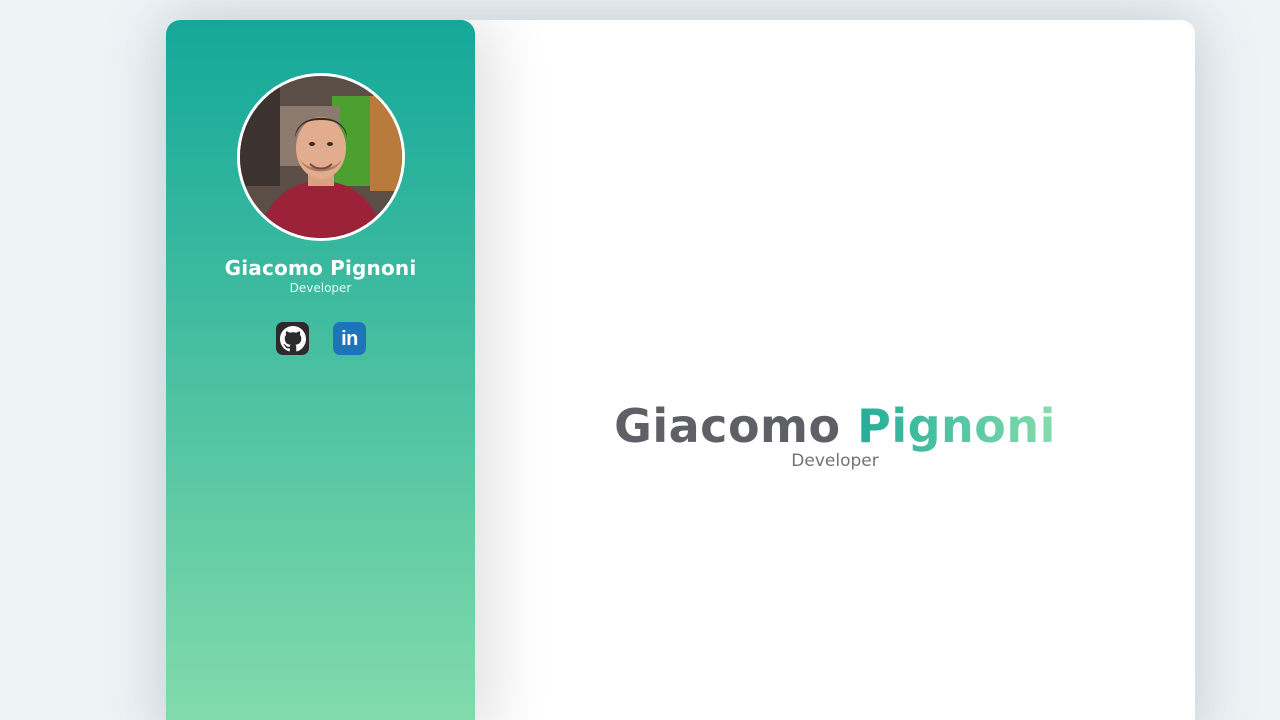 The height and width of the screenshot is (720, 1280). I want to click on linkedin-icon: in, so click(349, 338).